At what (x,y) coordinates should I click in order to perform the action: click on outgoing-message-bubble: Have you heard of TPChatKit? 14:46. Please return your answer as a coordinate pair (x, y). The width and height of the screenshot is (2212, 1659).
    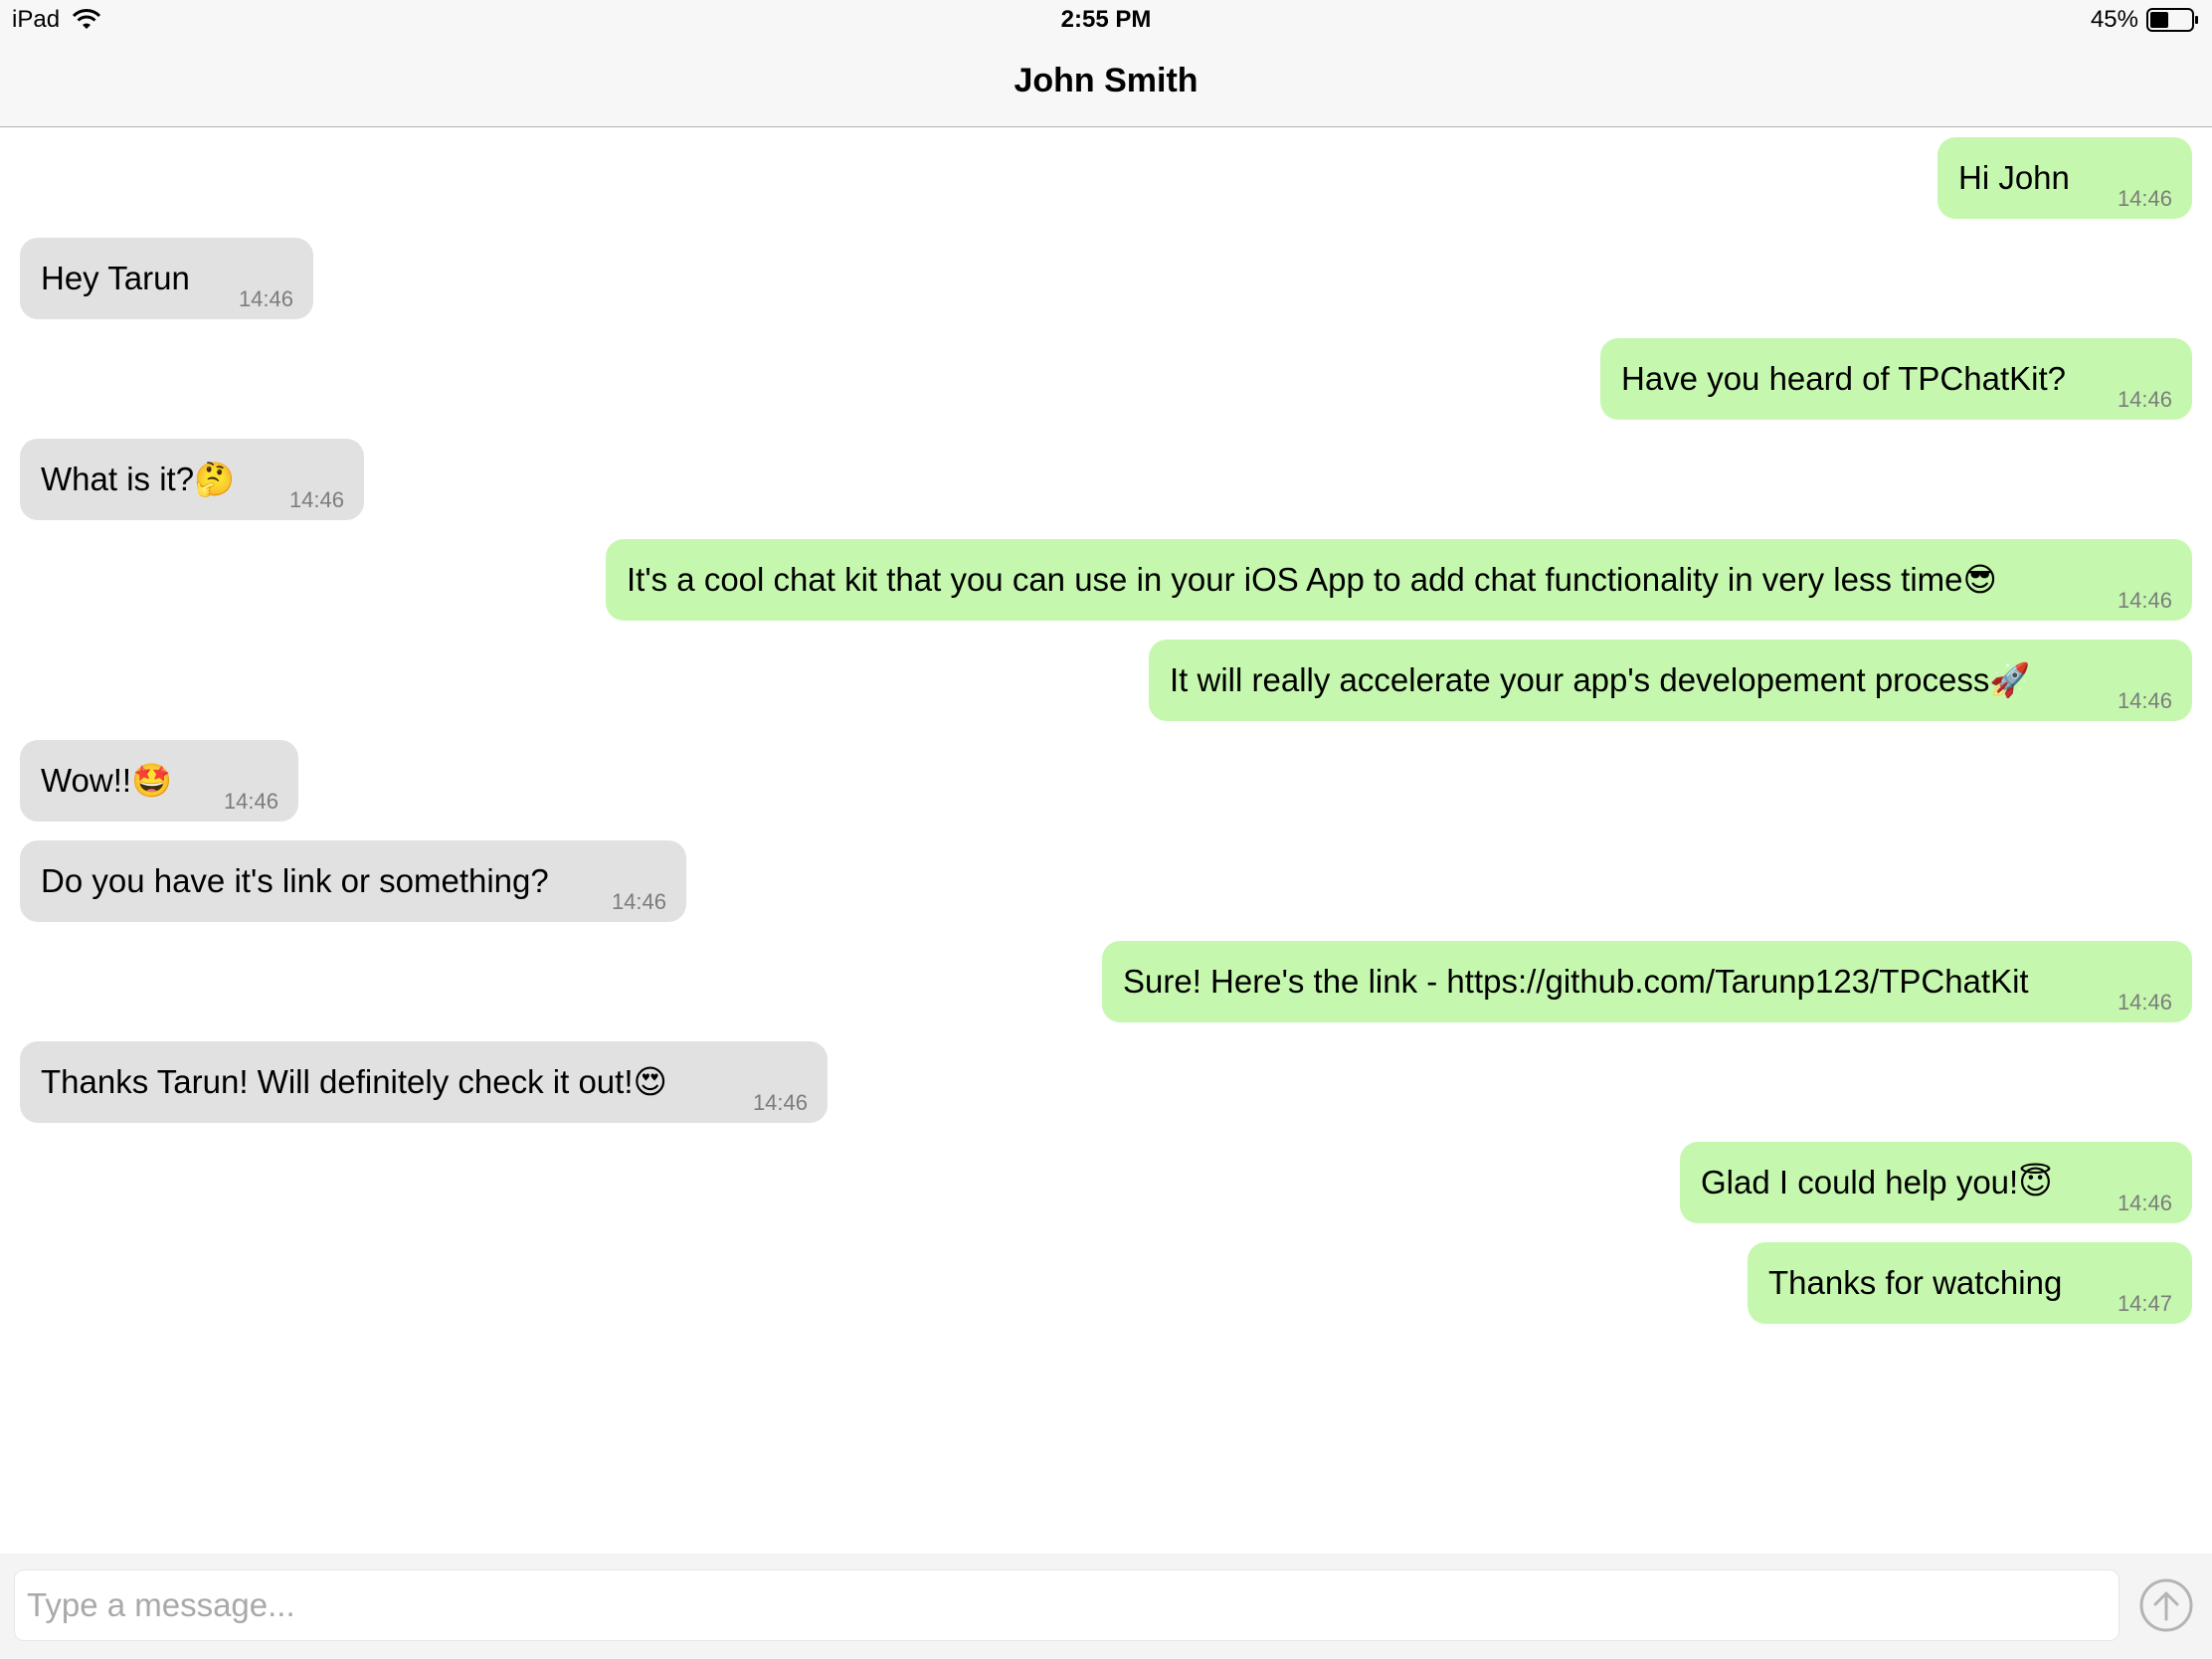
    Looking at the image, I should click on (1896, 379).